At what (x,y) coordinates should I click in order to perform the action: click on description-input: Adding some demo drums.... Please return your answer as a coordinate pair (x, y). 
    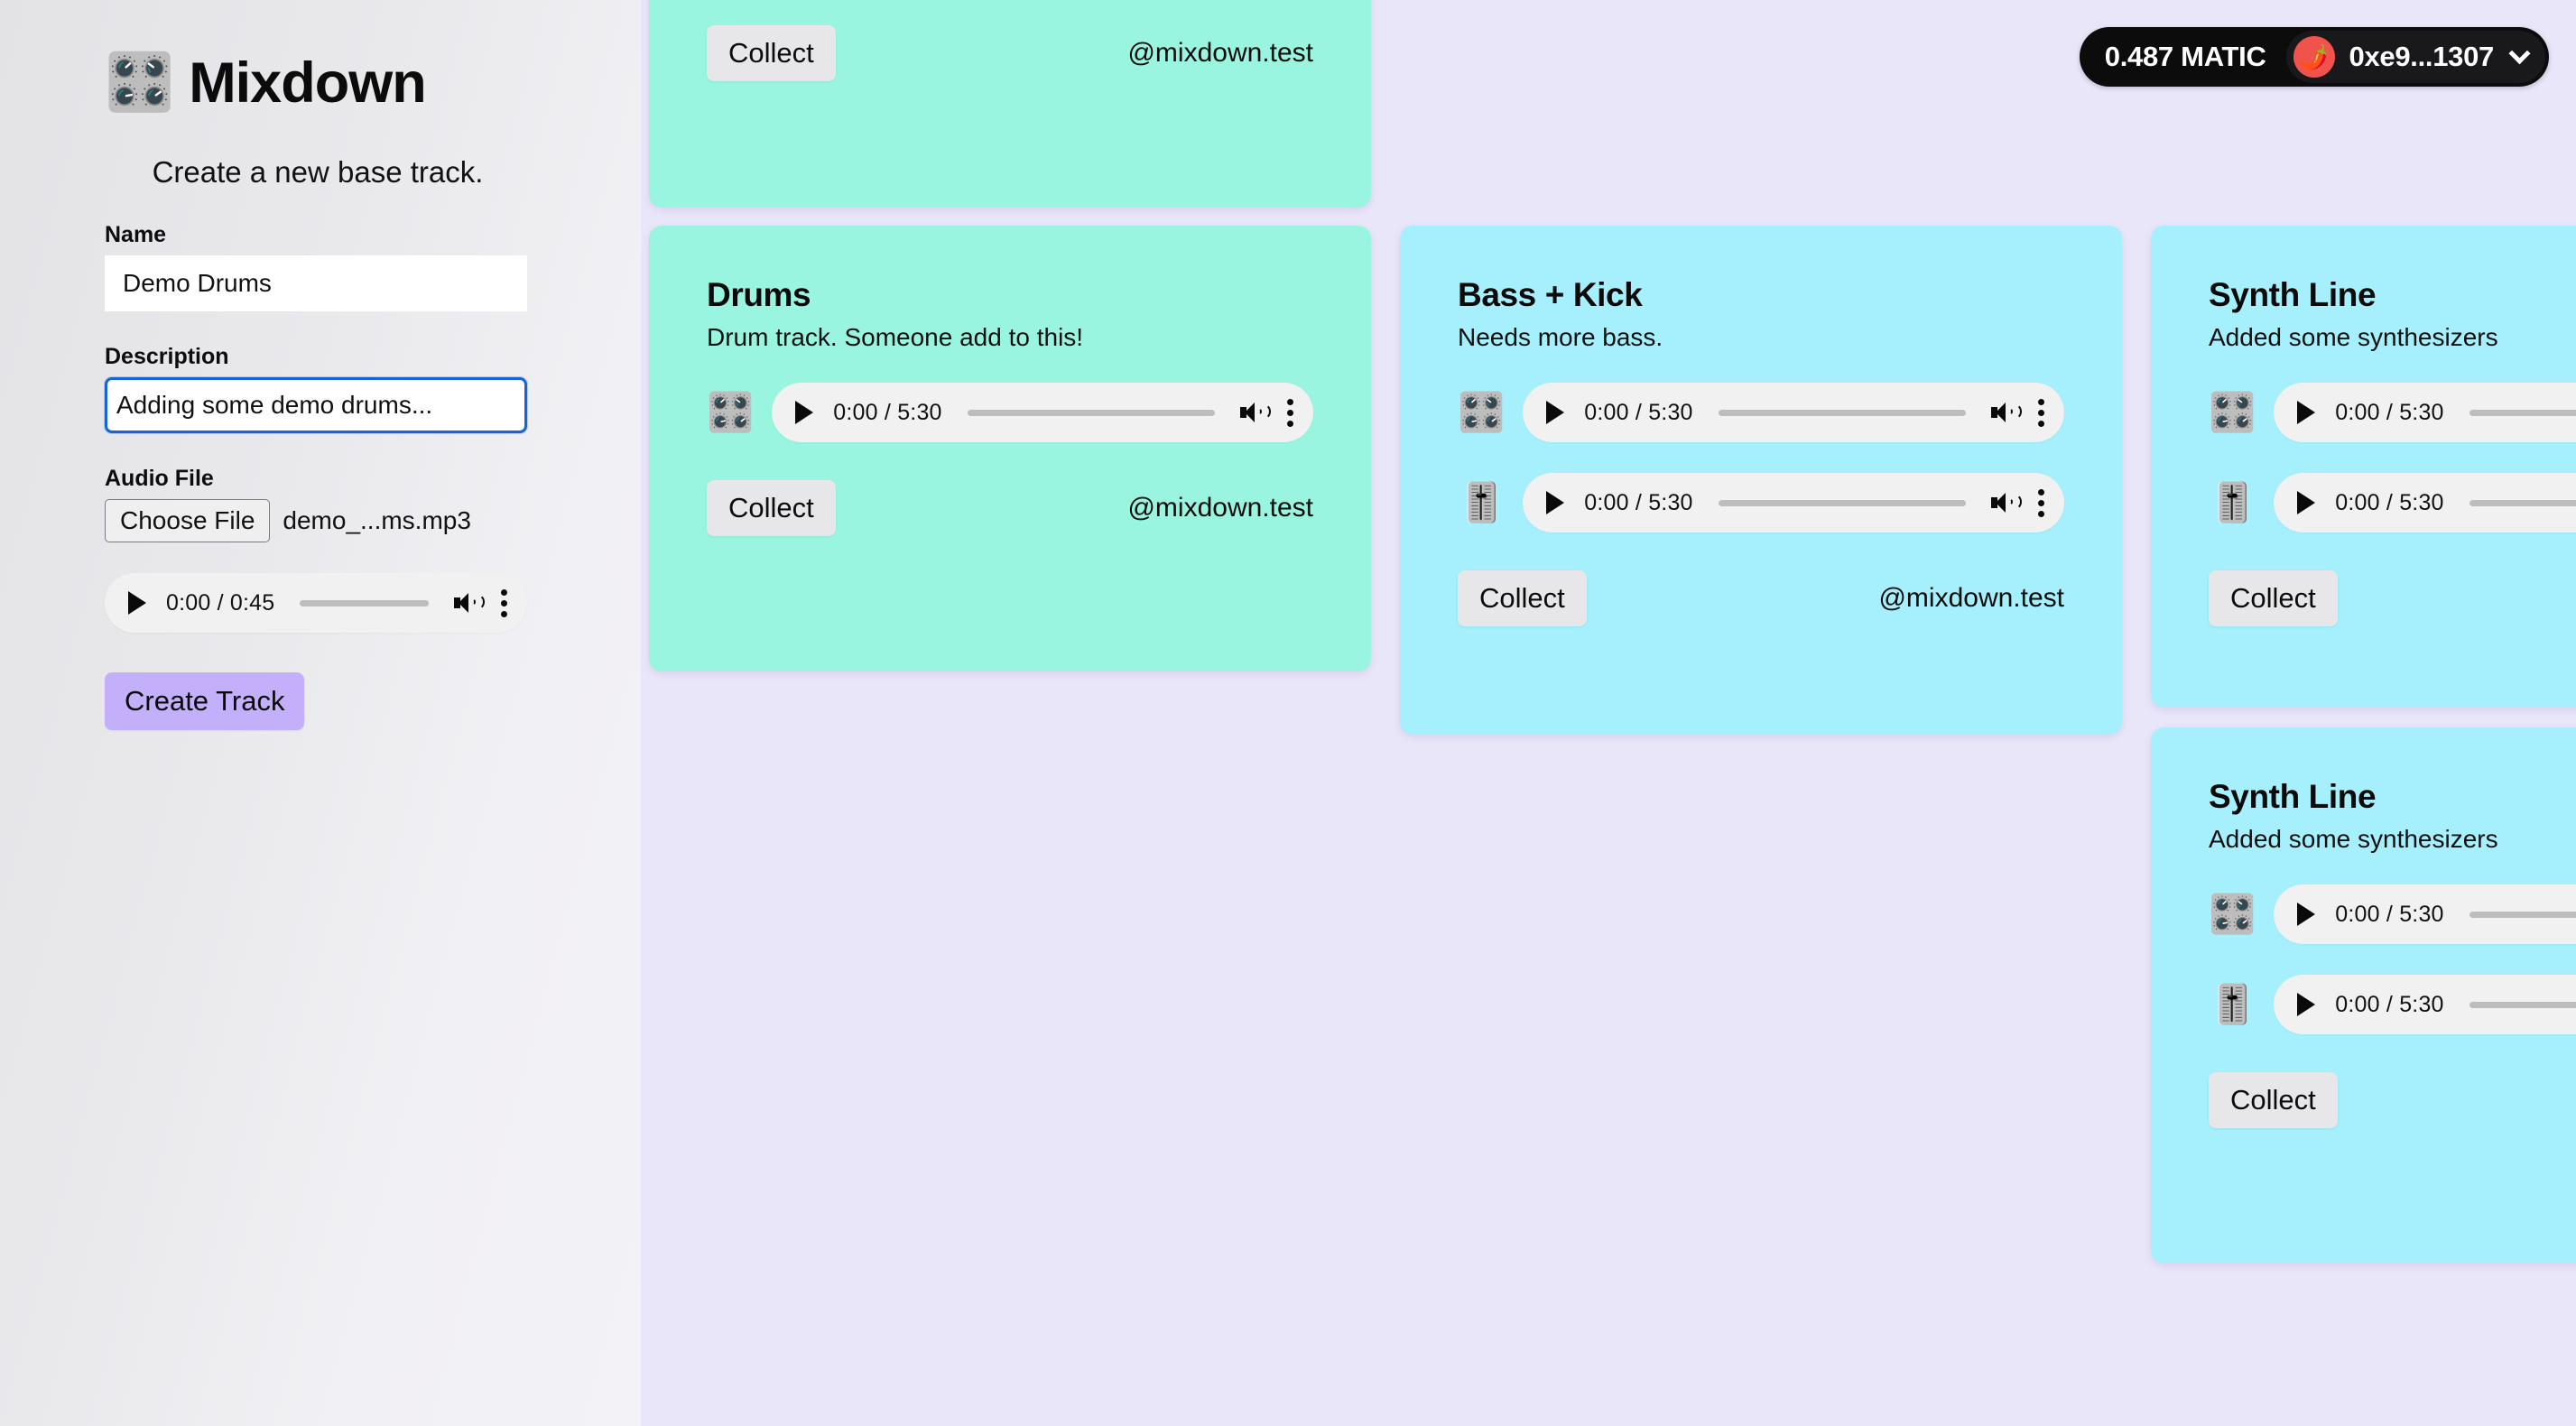
    Looking at the image, I should click on (316, 405).